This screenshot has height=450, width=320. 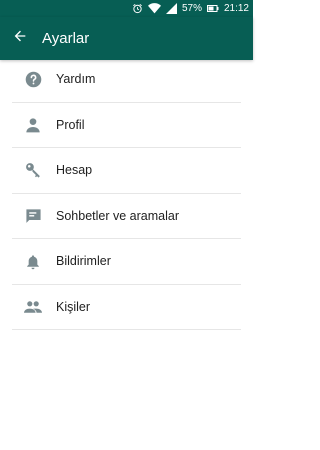 I want to click on people-icon, so click(x=33, y=307).